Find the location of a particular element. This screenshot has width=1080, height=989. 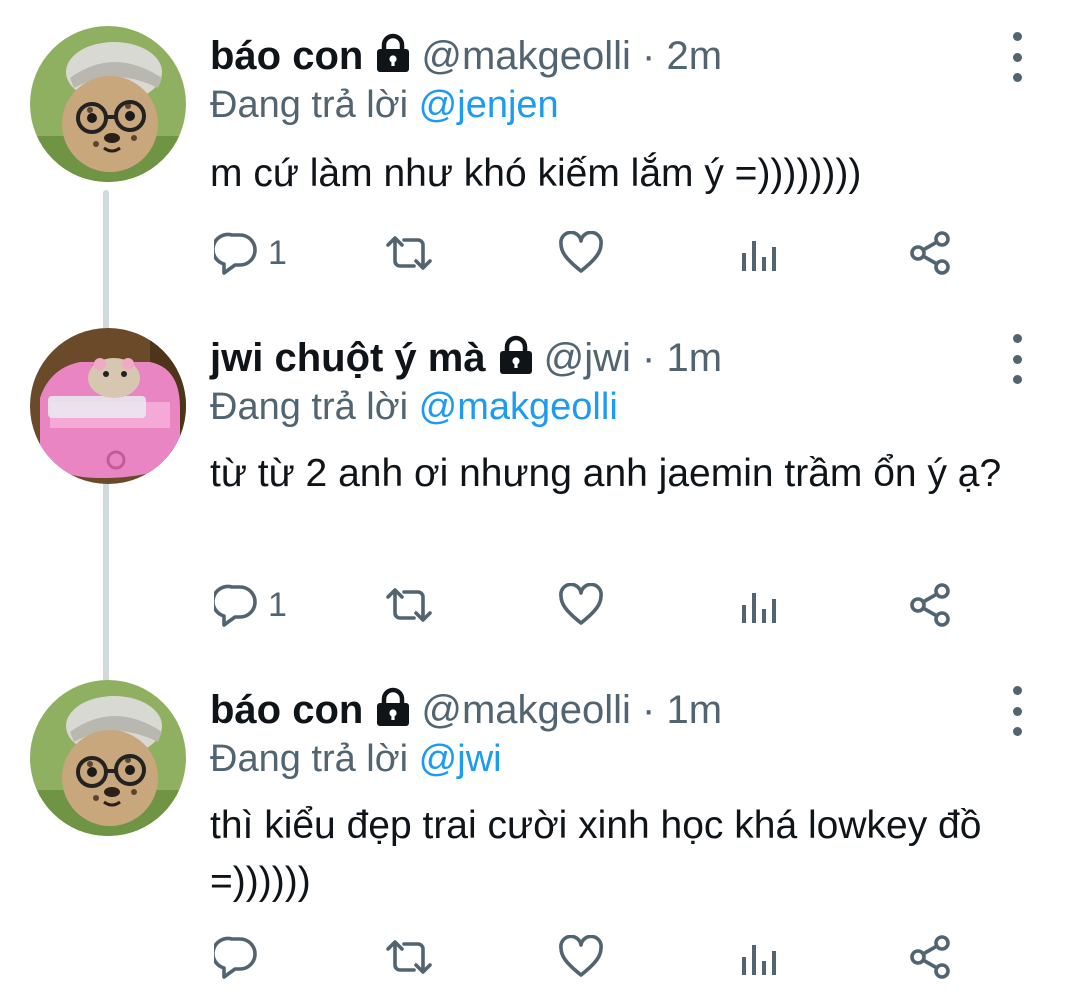

replying-mention: @makgeolli is located at coordinates (518, 407).